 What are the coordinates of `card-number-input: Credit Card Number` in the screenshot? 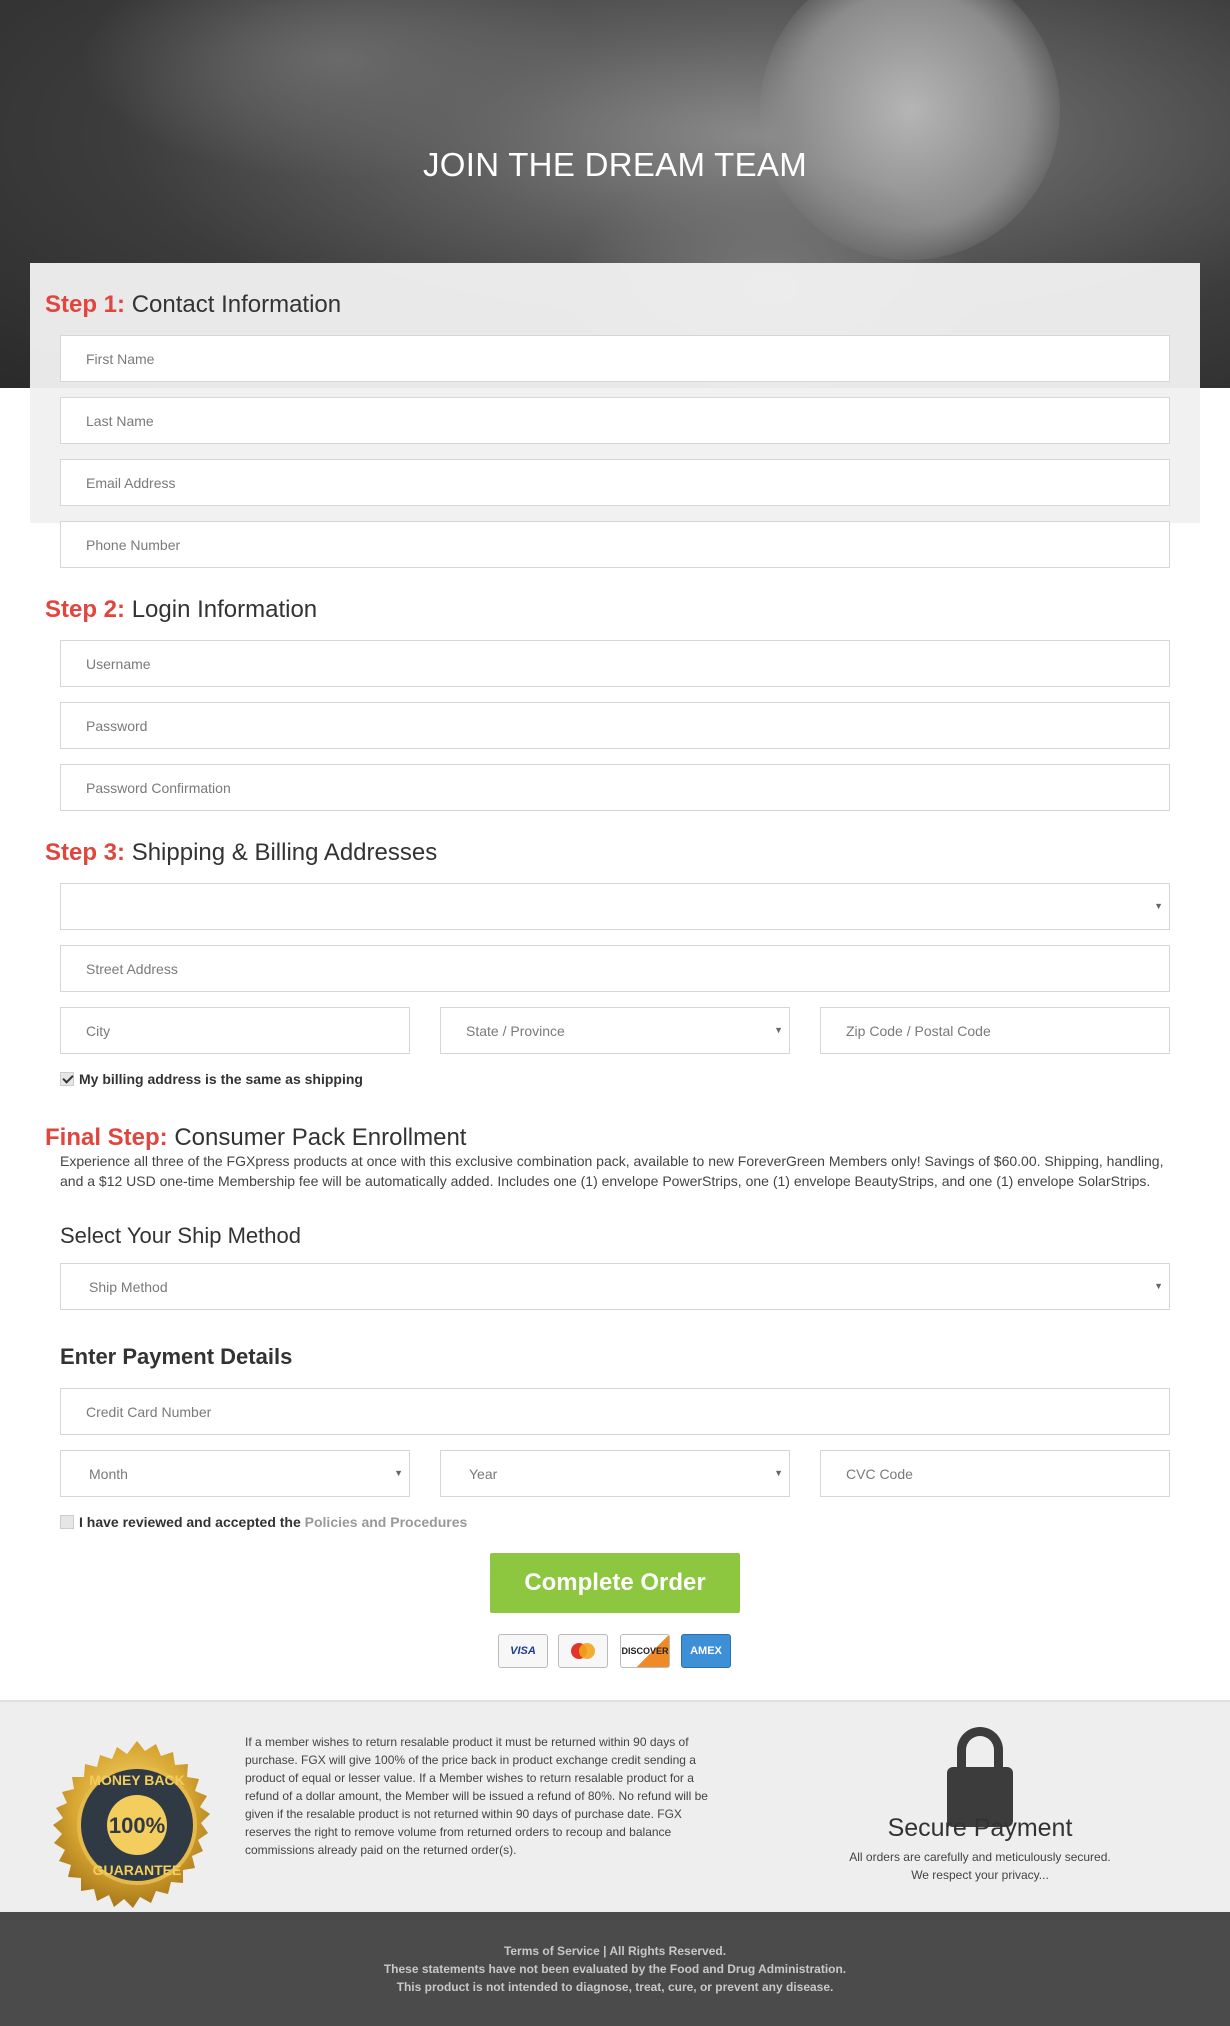 It's located at (615, 1411).